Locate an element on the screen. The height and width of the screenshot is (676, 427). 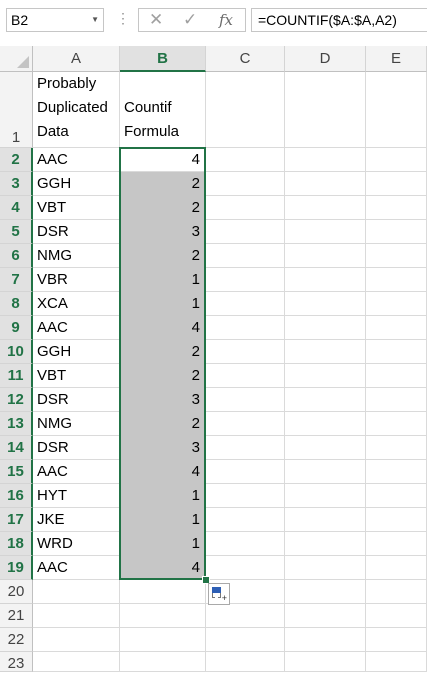
quick-analysis-button: + is located at coordinates (219, 594).